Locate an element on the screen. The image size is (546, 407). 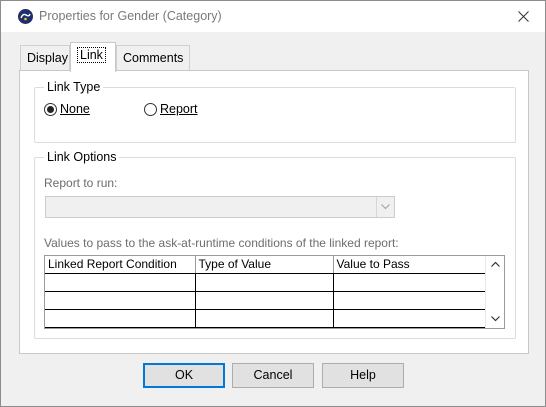
radio-none: None is located at coordinates (67, 109).